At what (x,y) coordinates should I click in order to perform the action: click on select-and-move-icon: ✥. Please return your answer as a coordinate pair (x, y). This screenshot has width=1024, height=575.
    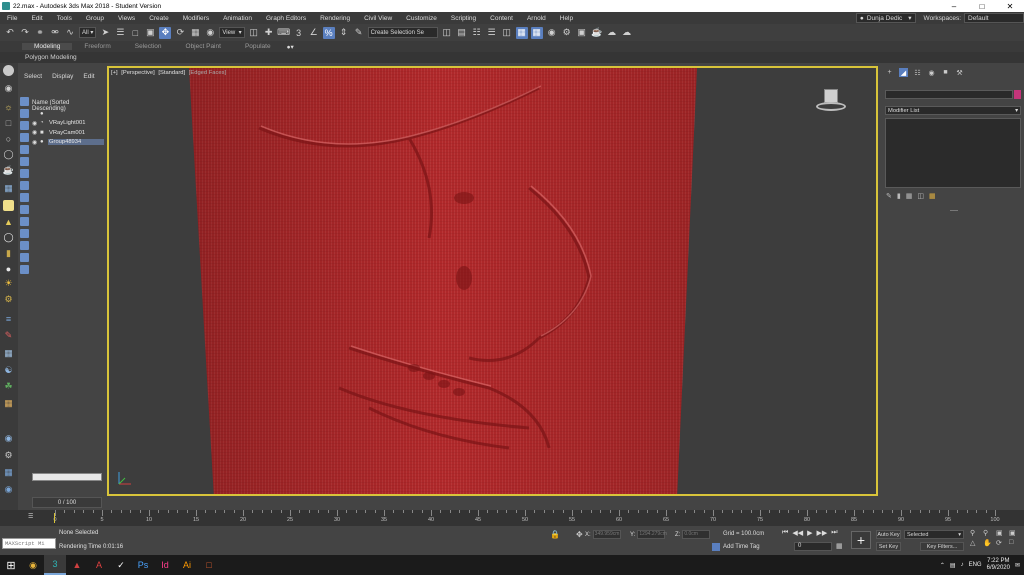
    Looking at the image, I should click on (165, 32).